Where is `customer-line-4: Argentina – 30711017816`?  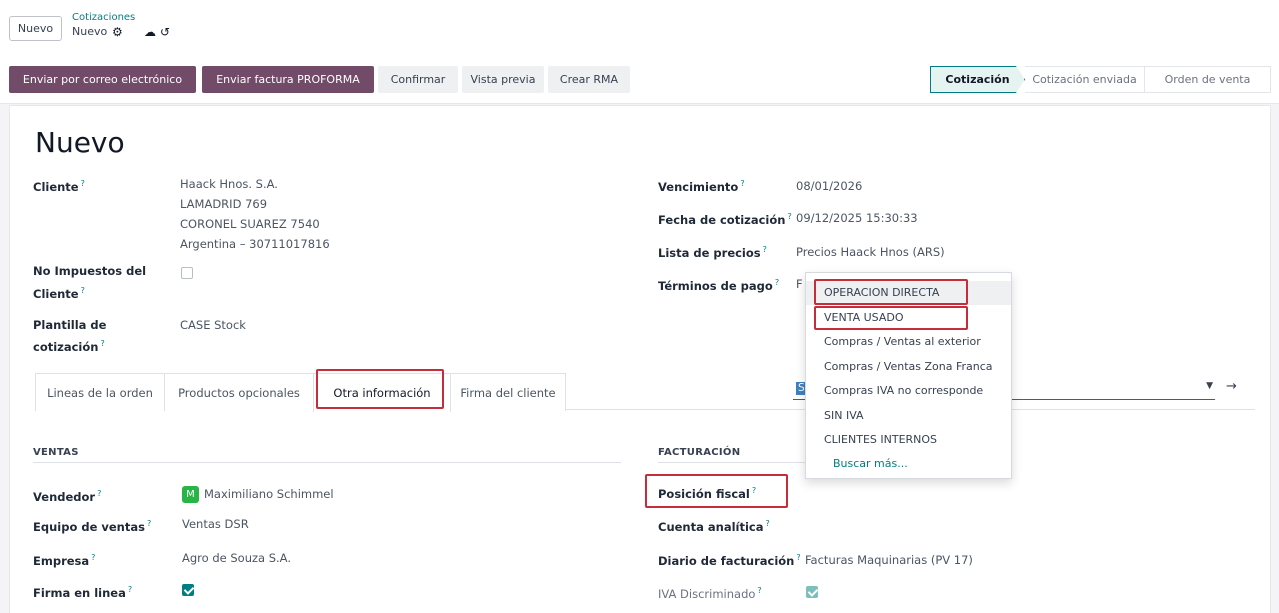
customer-line-4: Argentina – 30711017816 is located at coordinates (255, 244).